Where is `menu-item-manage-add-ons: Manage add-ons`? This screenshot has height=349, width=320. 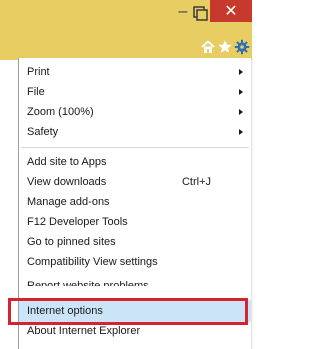
menu-item-manage-add-ons: Manage add-ons is located at coordinates (135, 202).